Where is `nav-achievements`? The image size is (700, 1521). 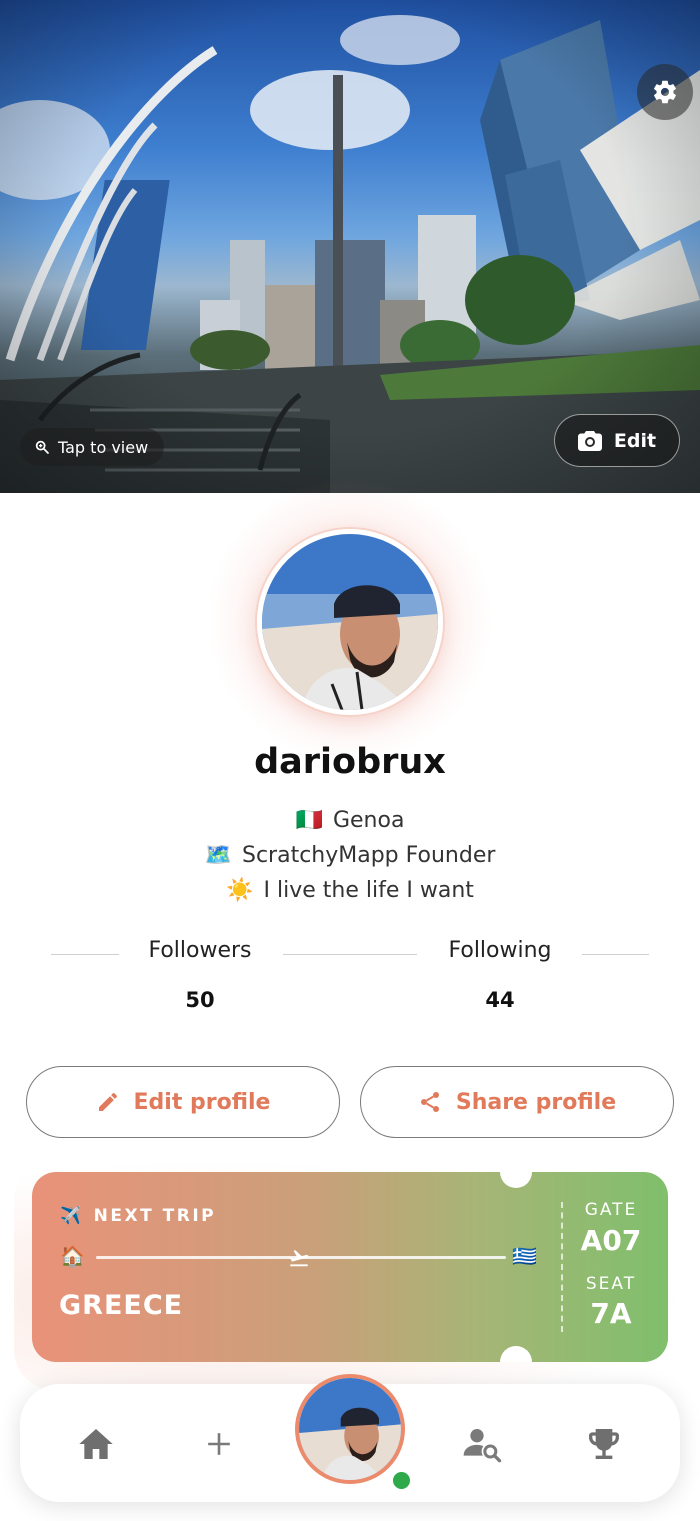 nav-achievements is located at coordinates (604, 1444).